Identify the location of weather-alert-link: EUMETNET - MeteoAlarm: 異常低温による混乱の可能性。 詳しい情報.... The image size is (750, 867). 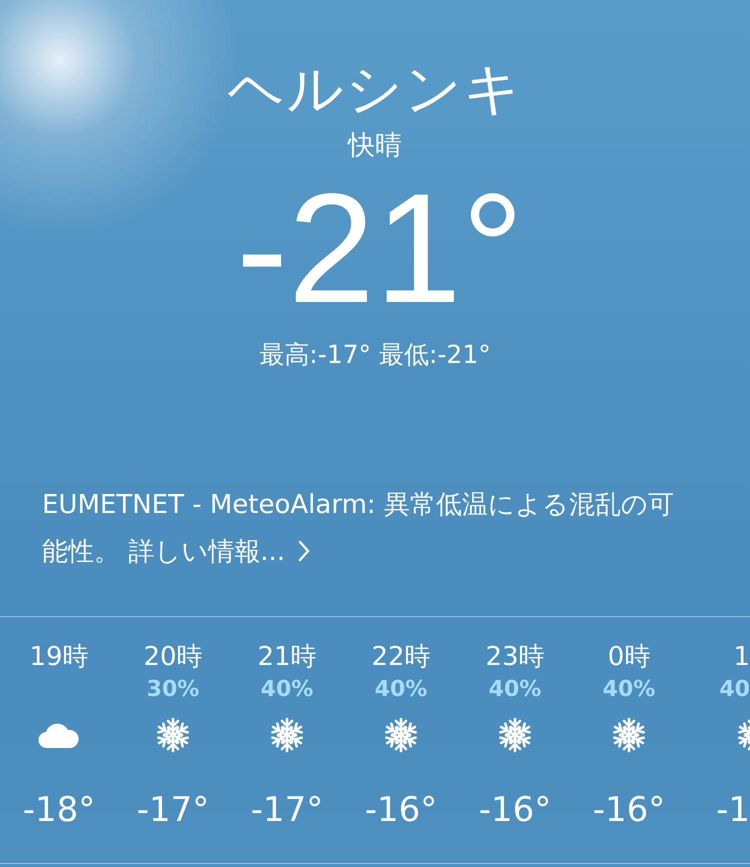
(367, 529).